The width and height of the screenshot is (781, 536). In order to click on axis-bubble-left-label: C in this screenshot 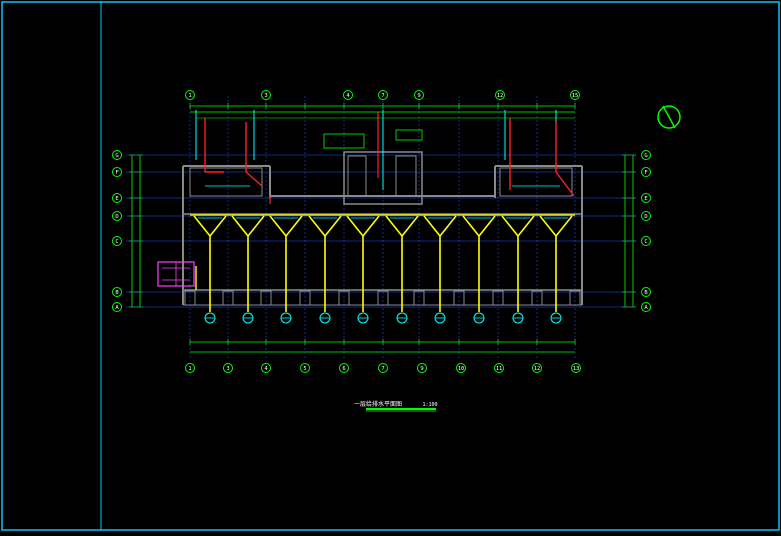, I will do `click(116, 242)`.